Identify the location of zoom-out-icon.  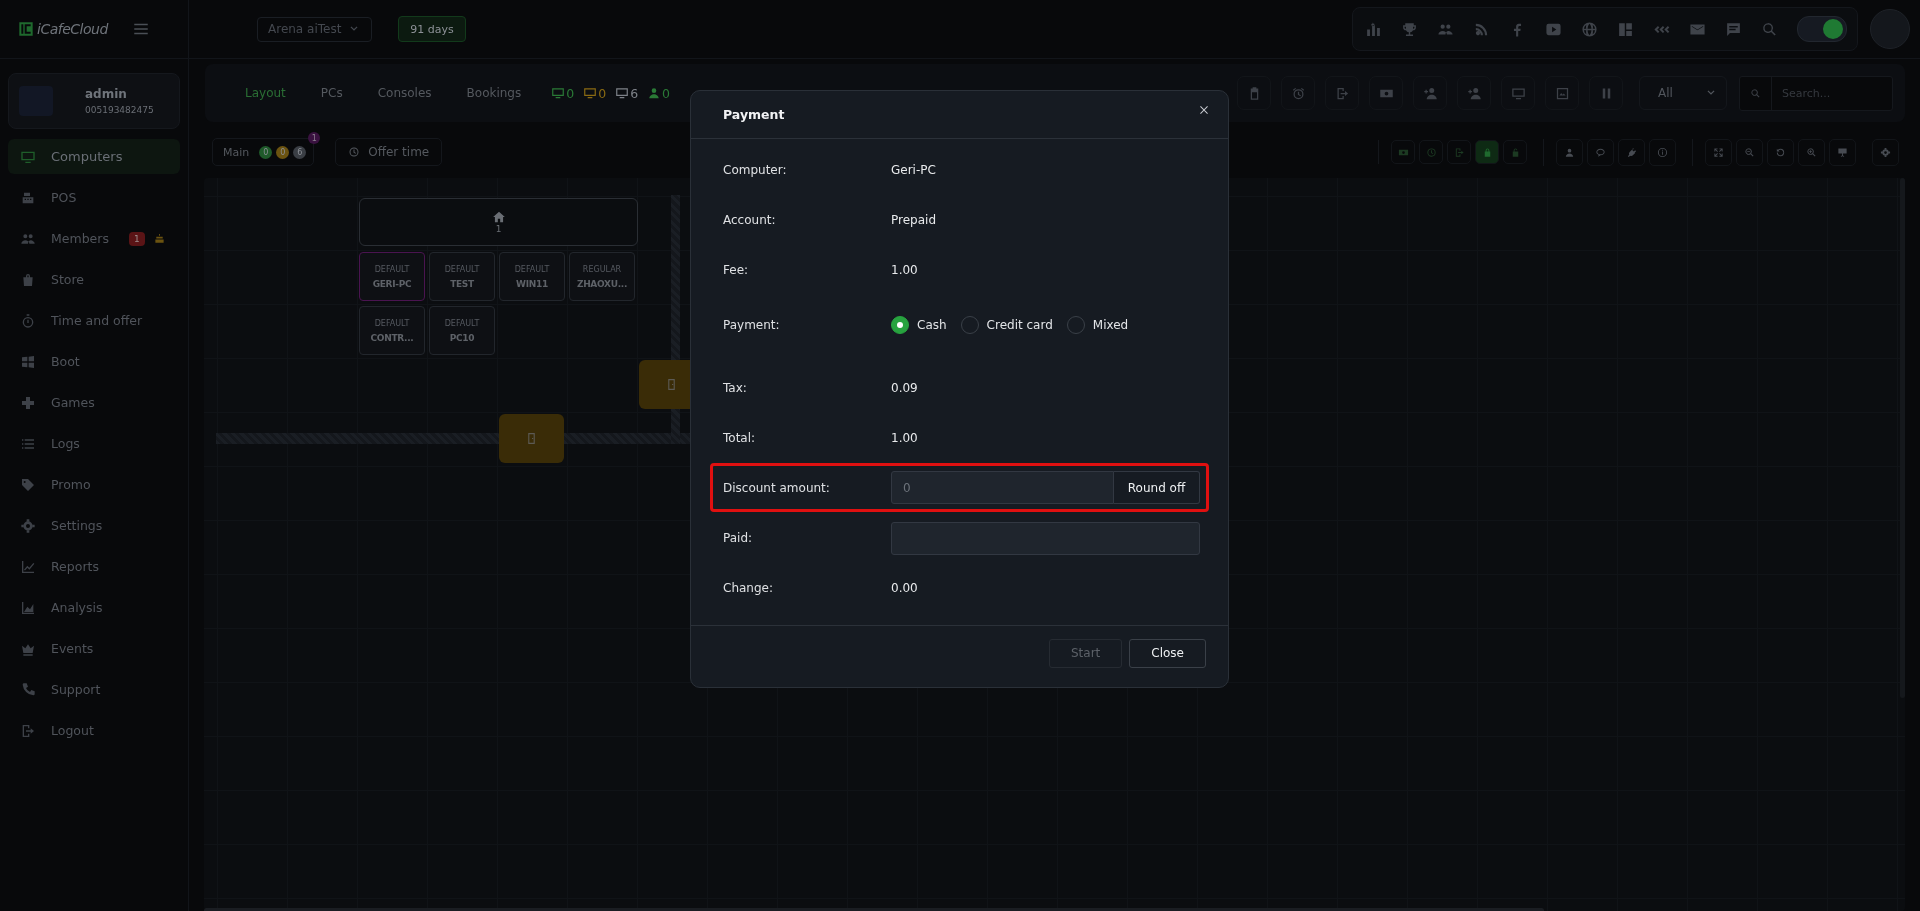
(1749, 152).